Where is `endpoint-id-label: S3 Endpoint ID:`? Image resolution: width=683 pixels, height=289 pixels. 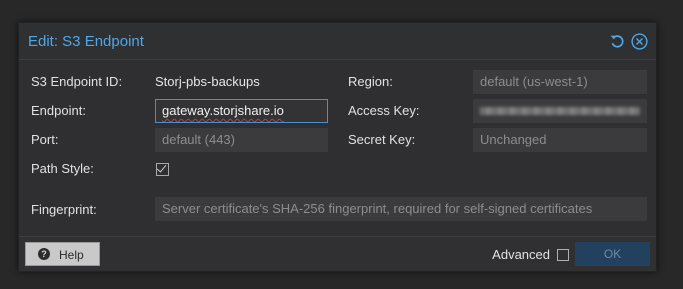 endpoint-id-label: S3 Endpoint ID: is located at coordinates (77, 81).